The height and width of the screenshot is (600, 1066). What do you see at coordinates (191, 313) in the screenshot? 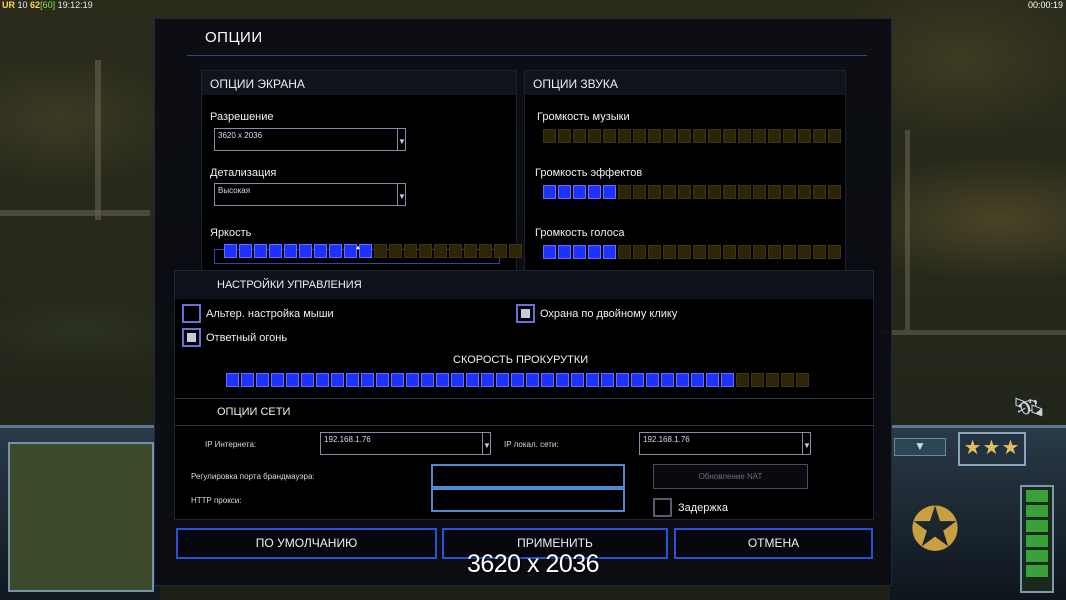
I see `alt-mouse-checkbox` at bounding box center [191, 313].